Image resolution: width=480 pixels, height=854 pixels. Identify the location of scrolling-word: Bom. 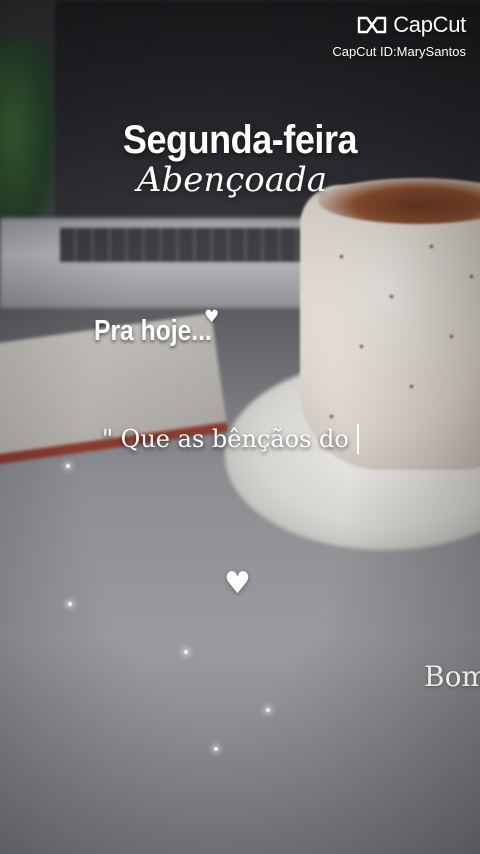
(452, 676).